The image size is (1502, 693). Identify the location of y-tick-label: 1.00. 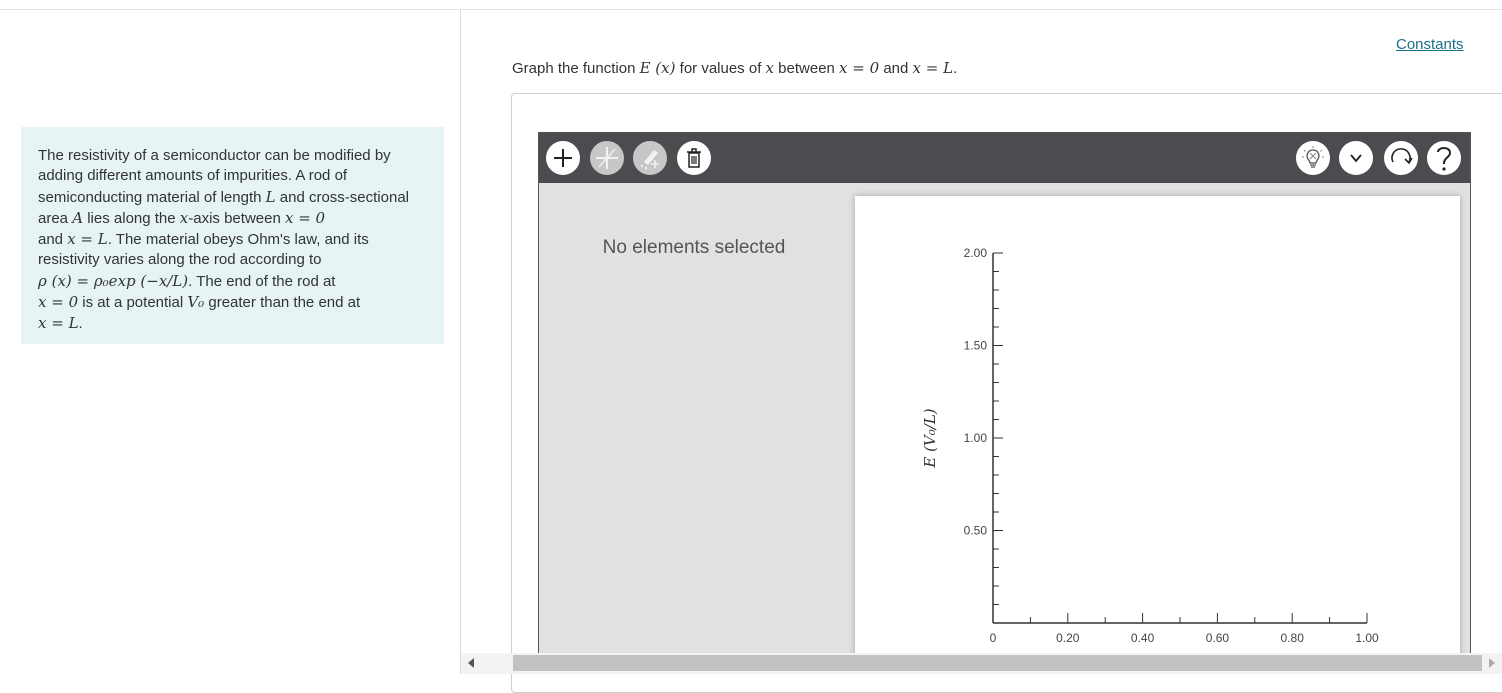
(976, 438).